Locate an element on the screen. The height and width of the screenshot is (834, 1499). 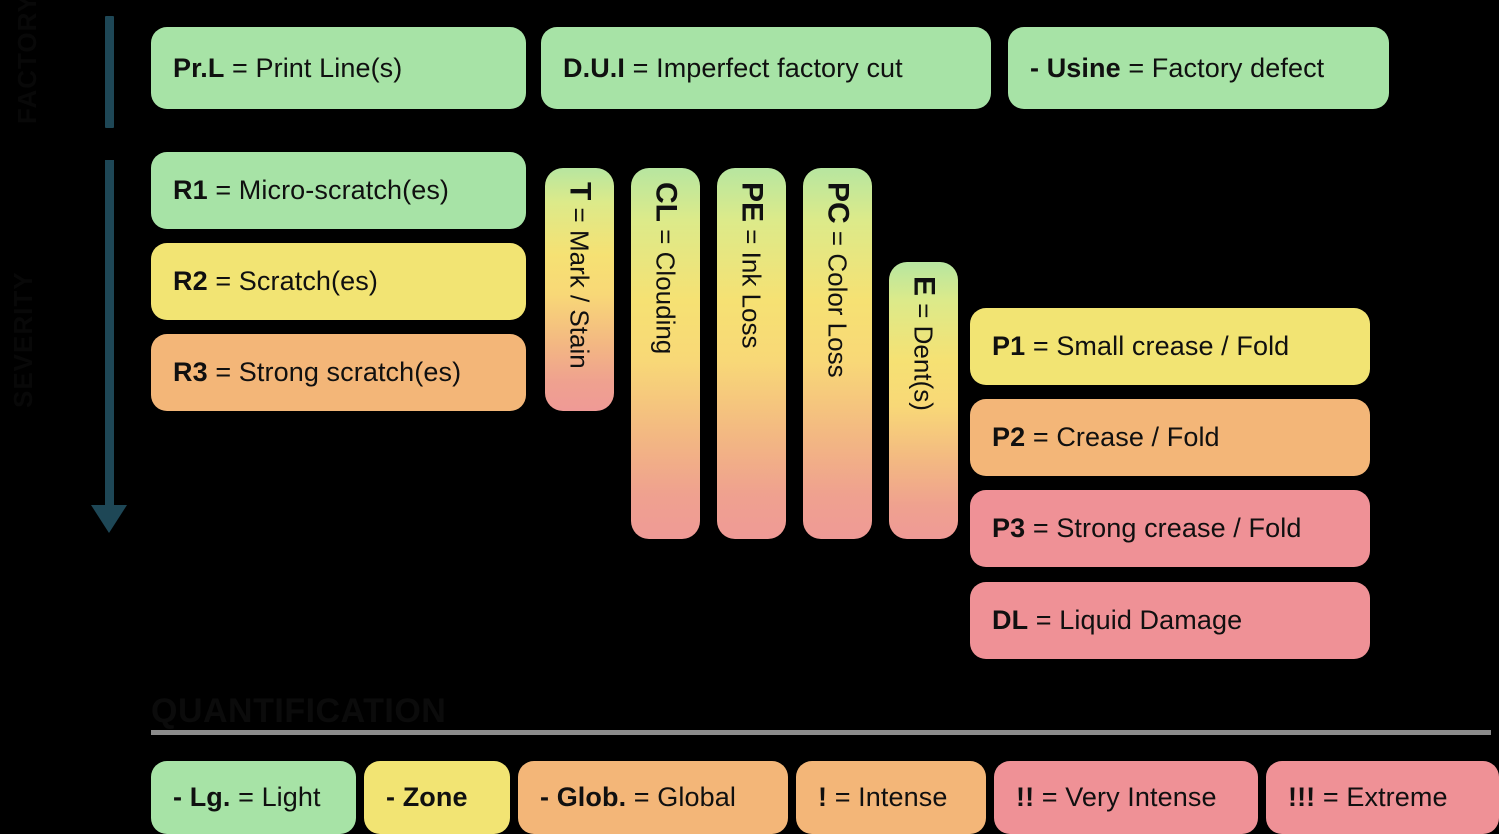
pill-dl-desc: Liquid Damage is located at coordinates (1151, 620).